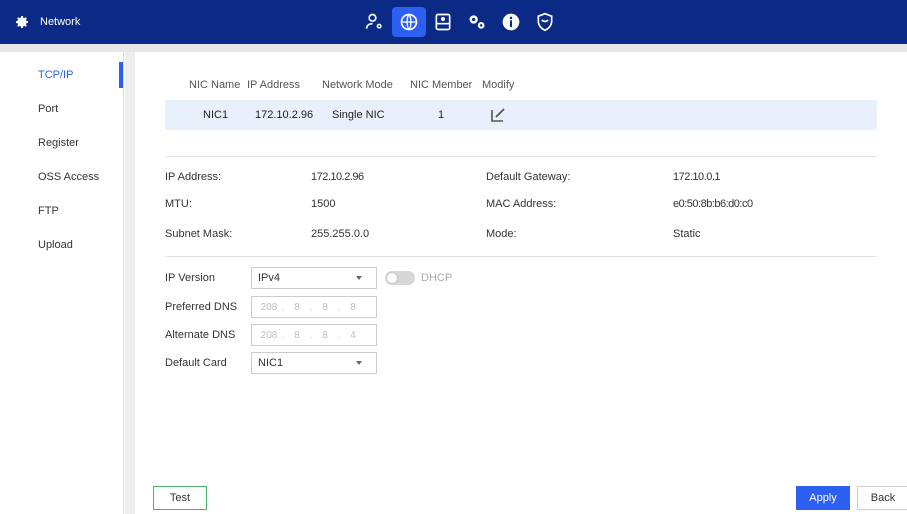 This screenshot has height=514, width=907. What do you see at coordinates (453, 48) in the screenshot?
I see `header-divider` at bounding box center [453, 48].